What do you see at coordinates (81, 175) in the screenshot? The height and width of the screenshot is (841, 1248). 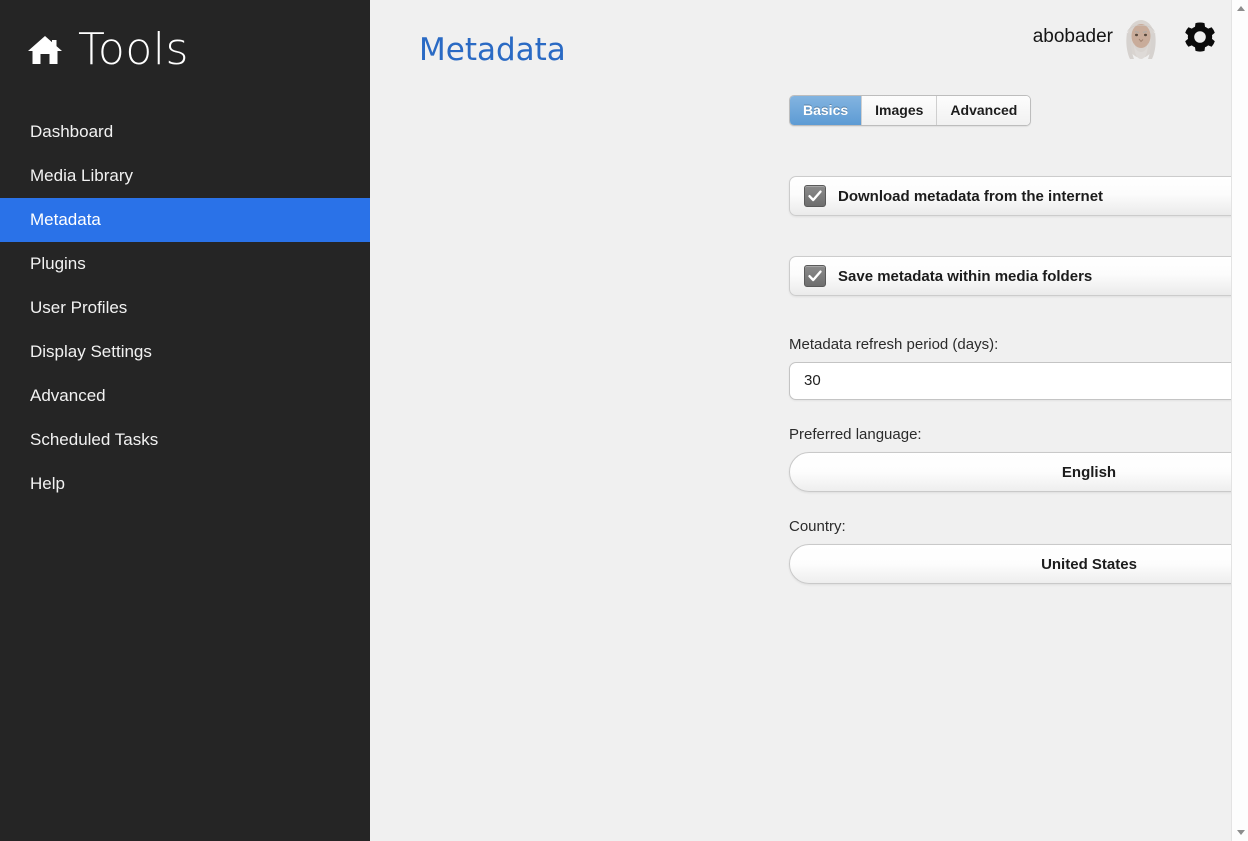 I see `sidebar-item-label: Media Library` at bounding box center [81, 175].